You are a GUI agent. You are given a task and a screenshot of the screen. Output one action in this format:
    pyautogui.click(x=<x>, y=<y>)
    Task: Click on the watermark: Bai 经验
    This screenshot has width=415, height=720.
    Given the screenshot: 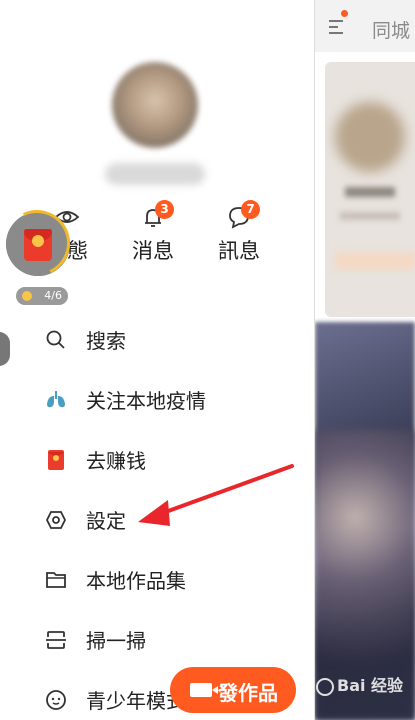 What is the action you would take?
    pyautogui.click(x=359, y=684)
    